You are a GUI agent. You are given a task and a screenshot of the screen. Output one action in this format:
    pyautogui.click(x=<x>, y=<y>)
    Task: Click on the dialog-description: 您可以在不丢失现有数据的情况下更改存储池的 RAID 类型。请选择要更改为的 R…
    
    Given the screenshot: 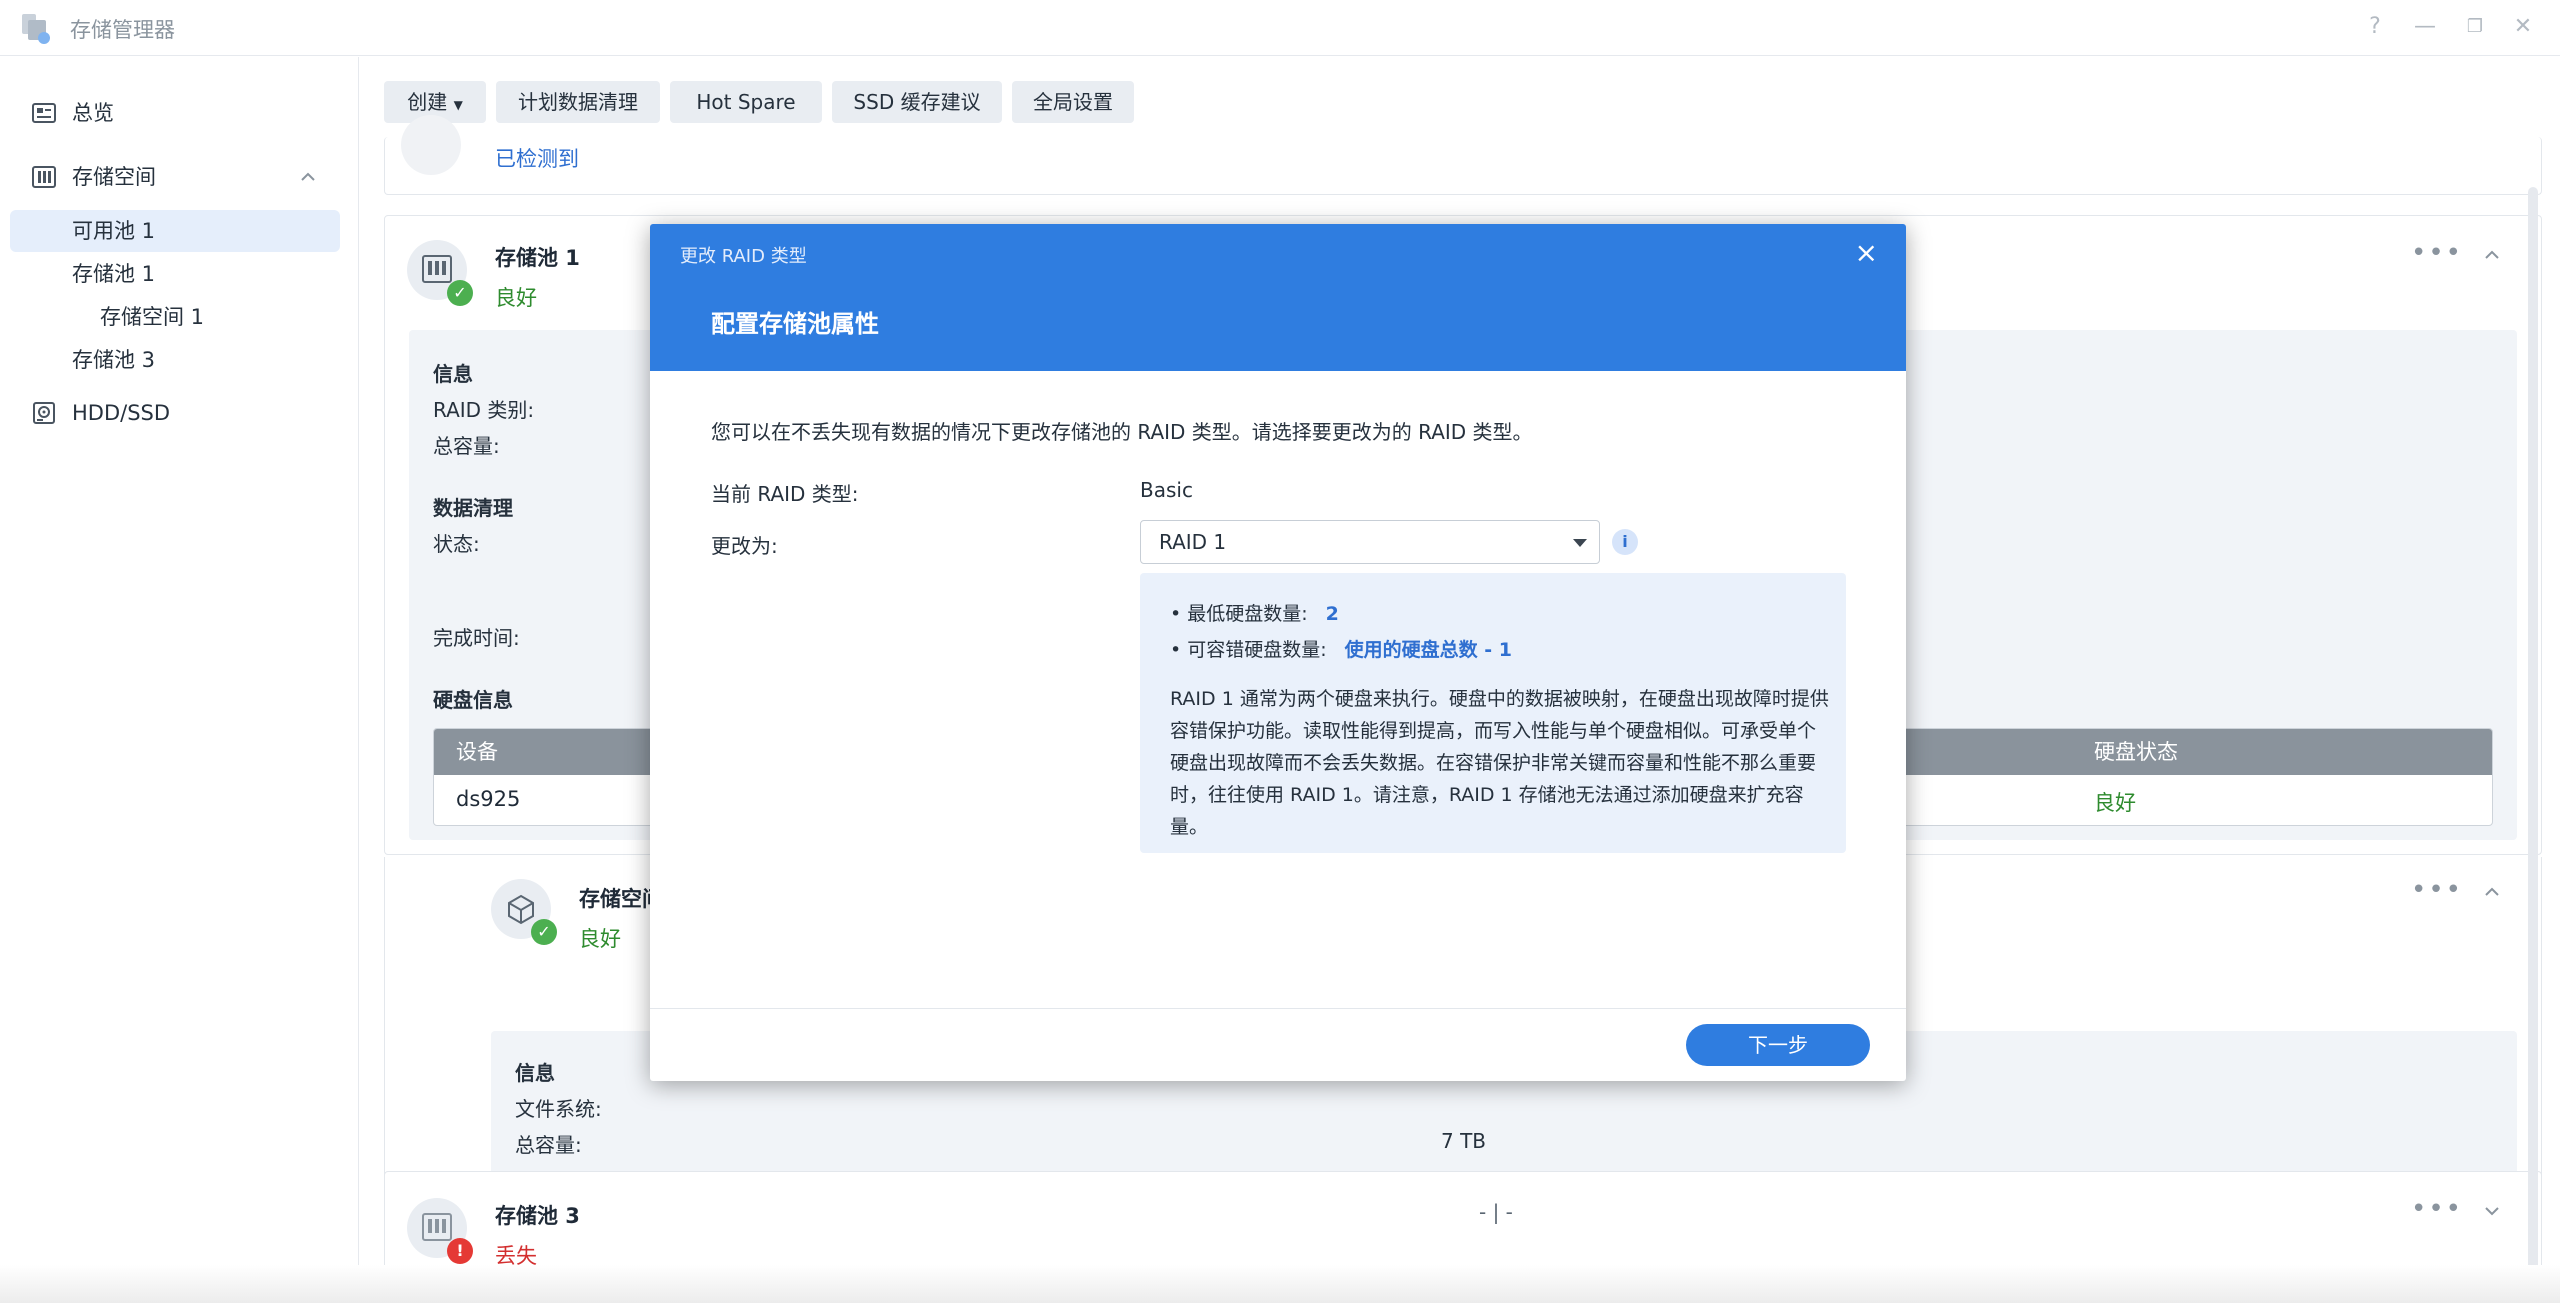 What is the action you would take?
    pyautogui.click(x=1122, y=432)
    